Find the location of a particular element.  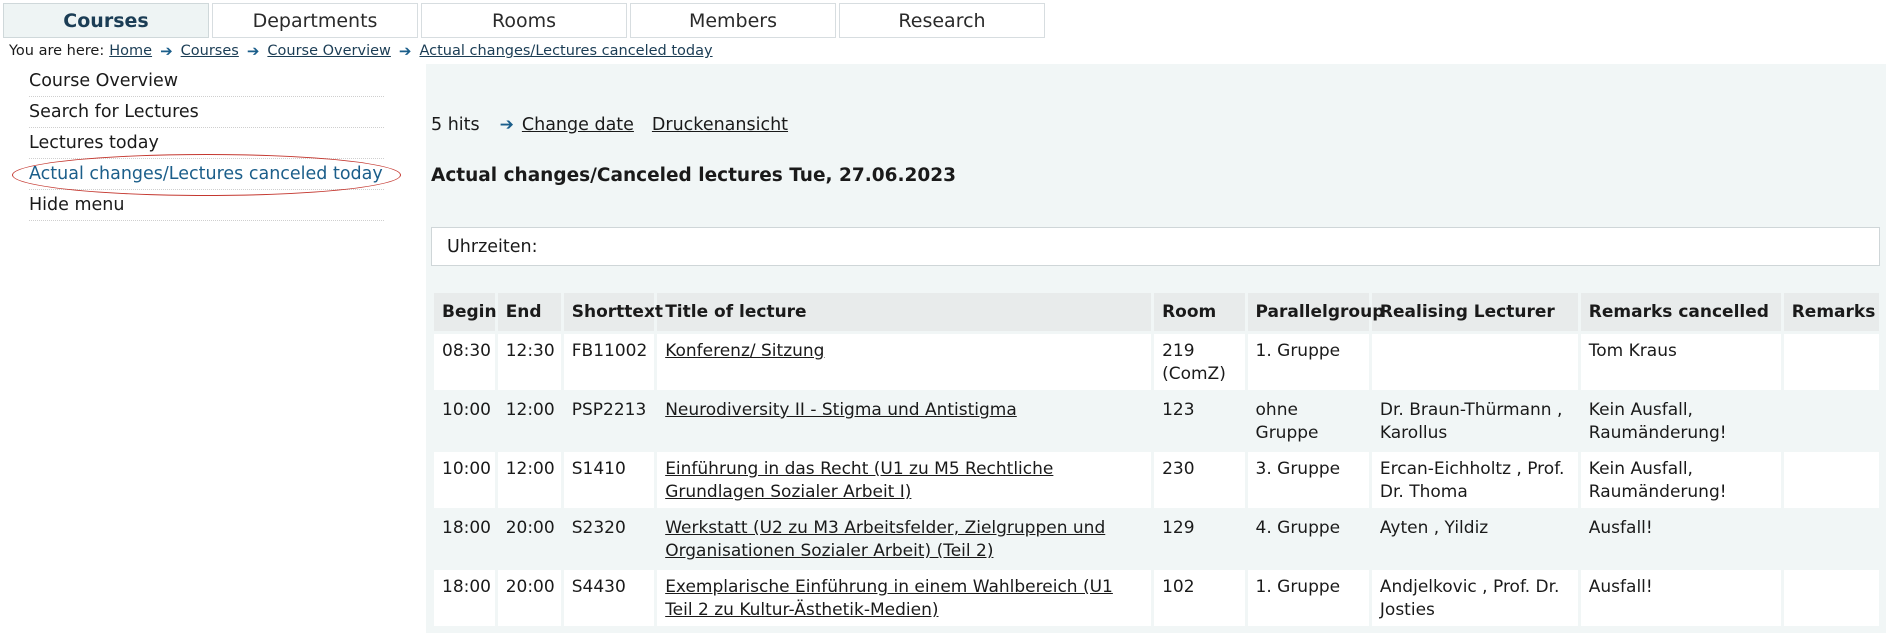

lecture-title-link: Konferenz/ Sitzung is located at coordinates (744, 351).